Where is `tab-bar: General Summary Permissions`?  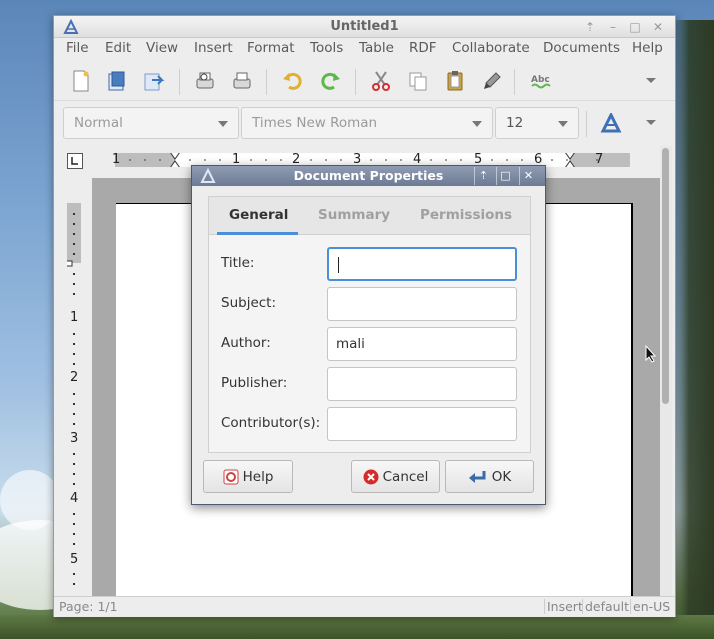 tab-bar: General Summary Permissions is located at coordinates (369, 216).